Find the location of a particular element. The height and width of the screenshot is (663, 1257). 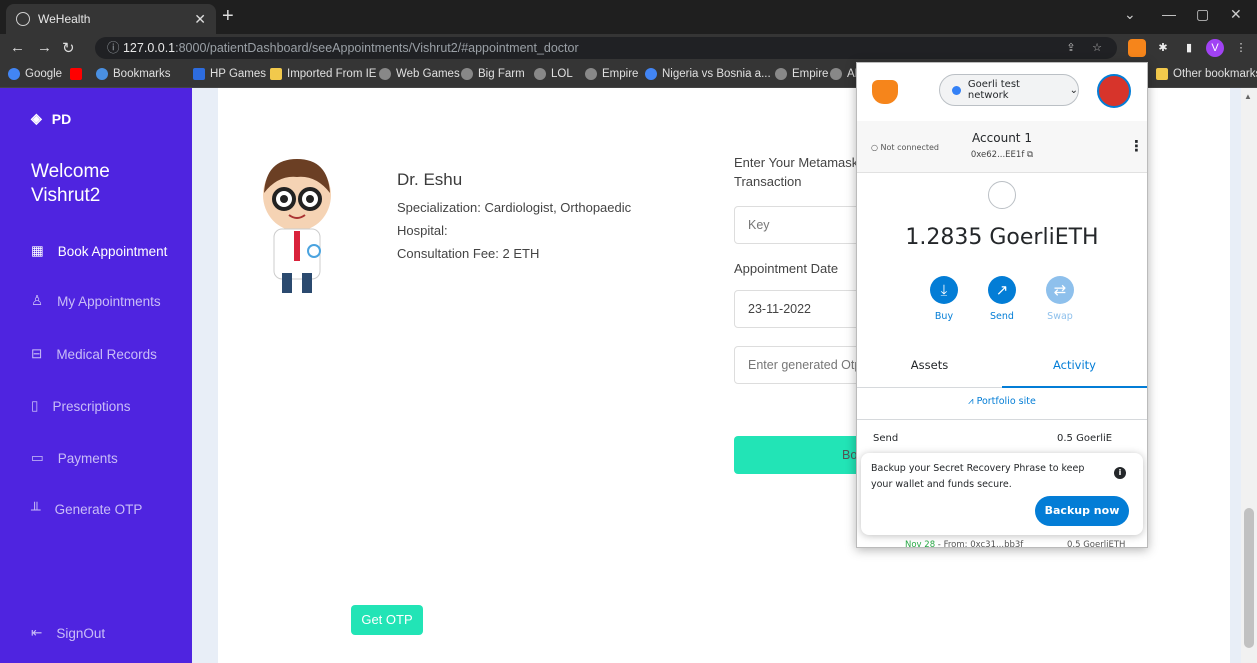

tab-activity: Activity is located at coordinates (1074, 365).